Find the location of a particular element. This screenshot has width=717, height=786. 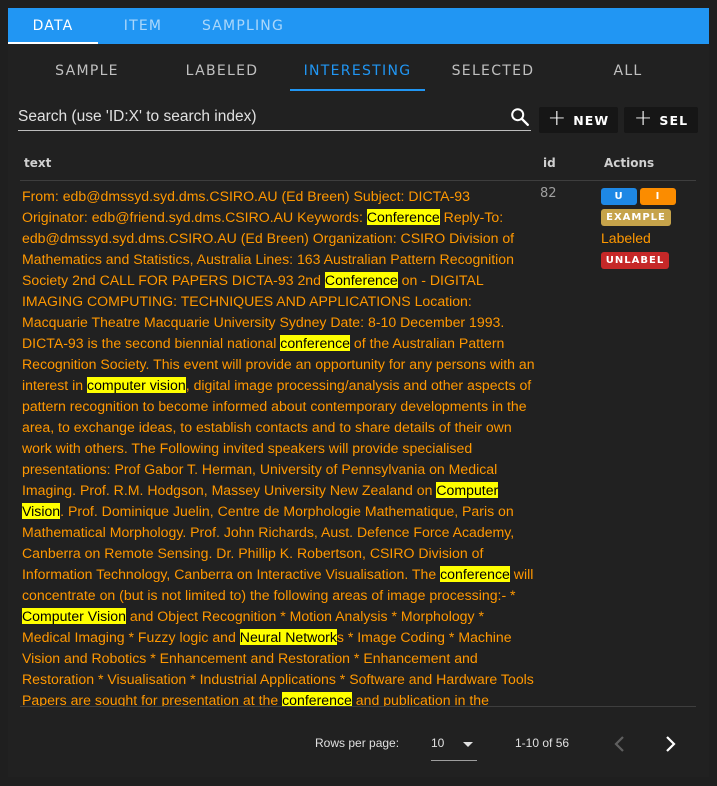

mark-u-button: U is located at coordinates (619, 196).